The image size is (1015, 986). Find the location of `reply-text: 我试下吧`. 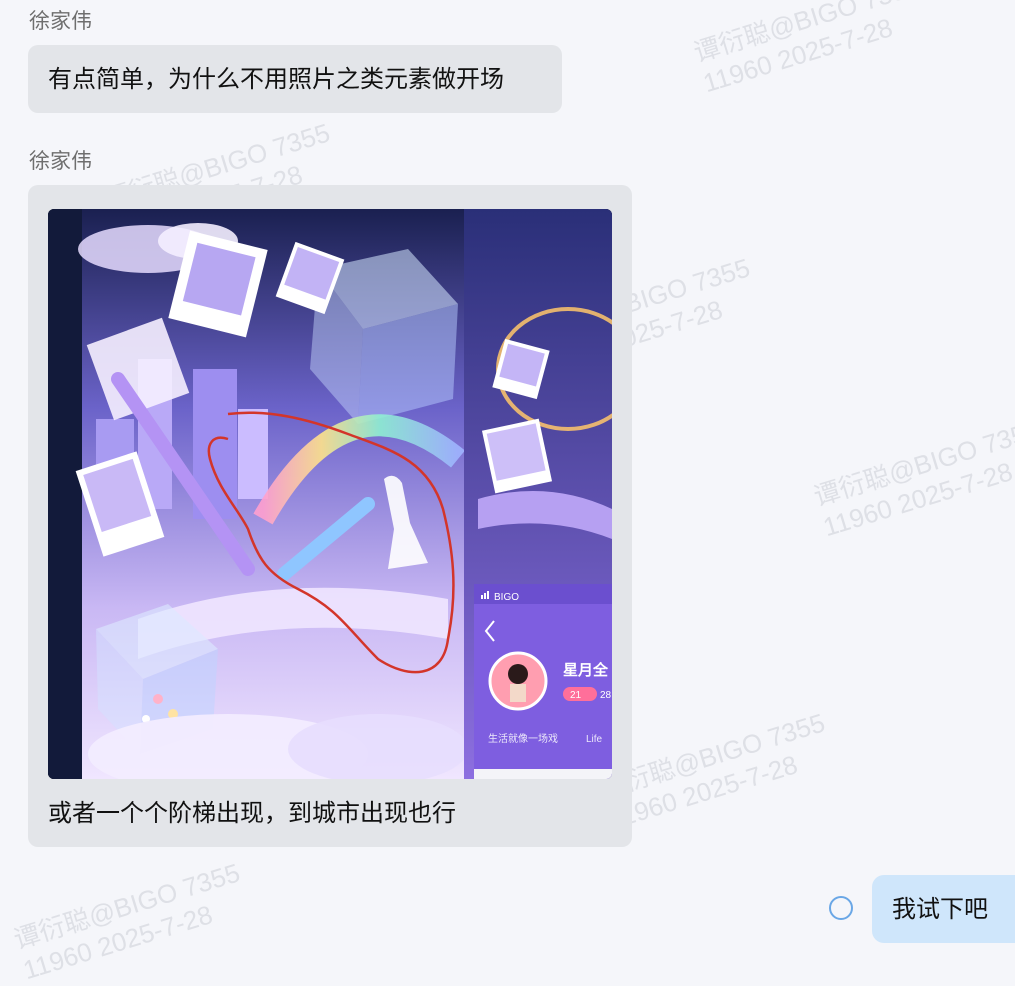

reply-text: 我试下吧 is located at coordinates (940, 909).